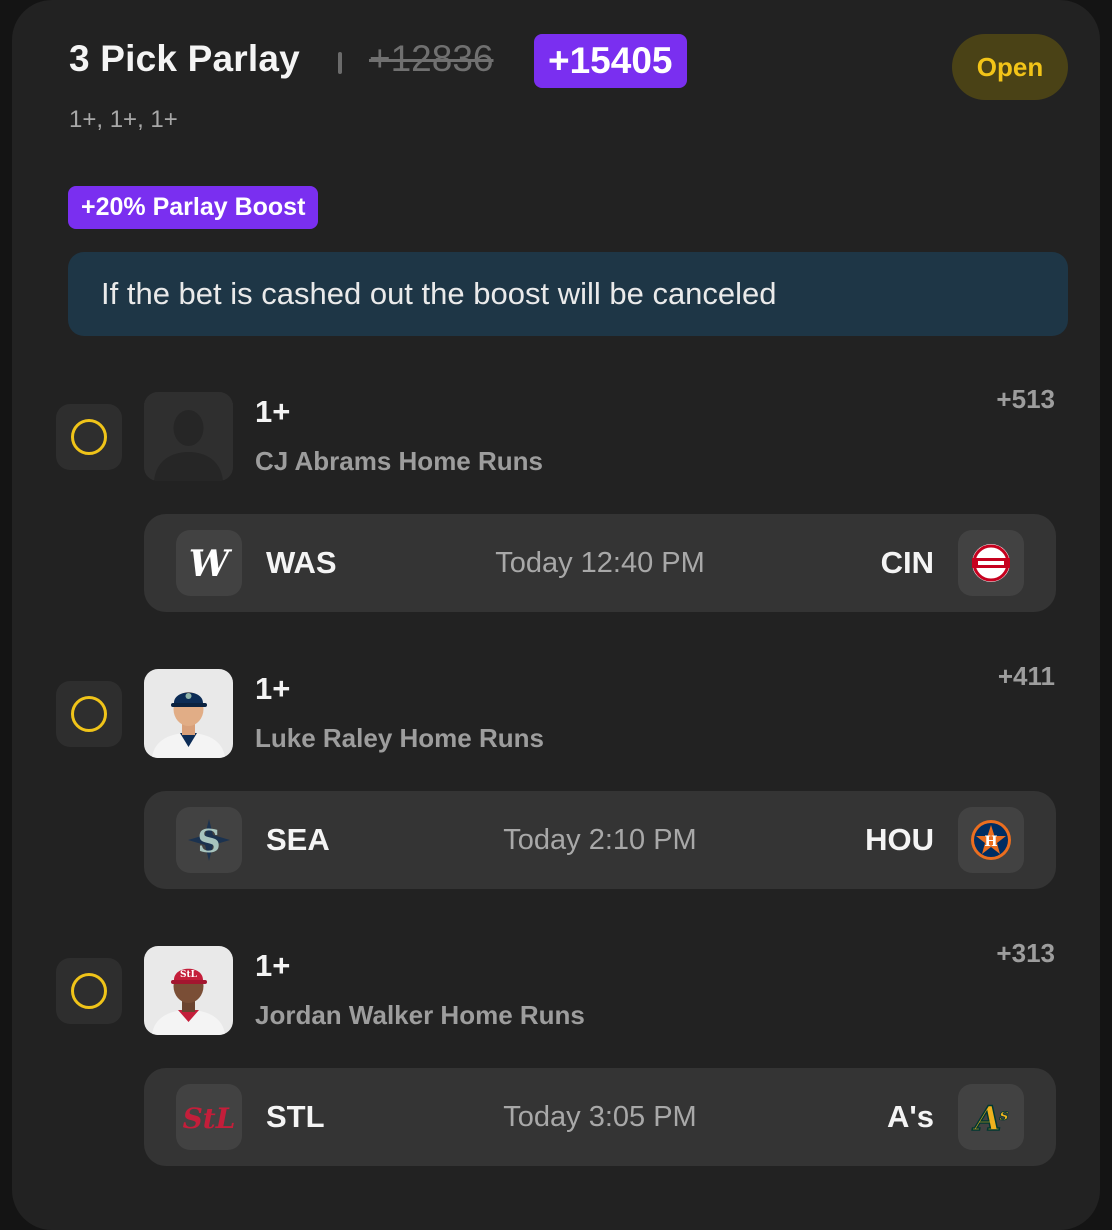  Describe the element at coordinates (991, 563) in the screenshot. I see `reds-logo-icon` at that location.